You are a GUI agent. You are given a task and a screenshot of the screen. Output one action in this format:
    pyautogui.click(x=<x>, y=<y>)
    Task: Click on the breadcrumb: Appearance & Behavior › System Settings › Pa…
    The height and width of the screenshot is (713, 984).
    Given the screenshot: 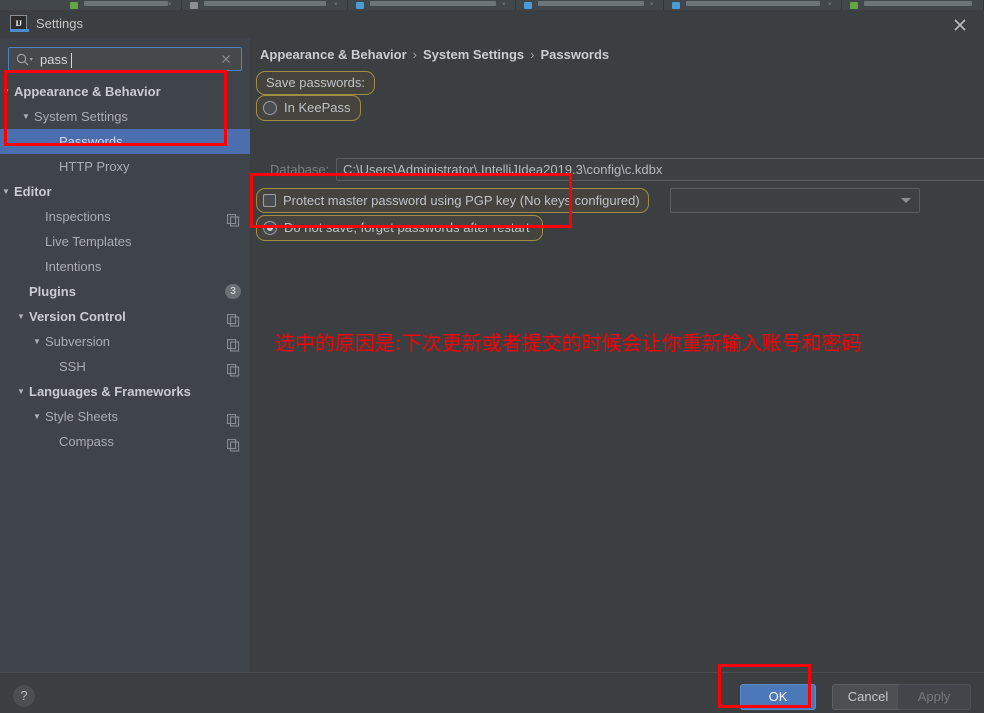 What is the action you would take?
    pyautogui.click(x=434, y=55)
    